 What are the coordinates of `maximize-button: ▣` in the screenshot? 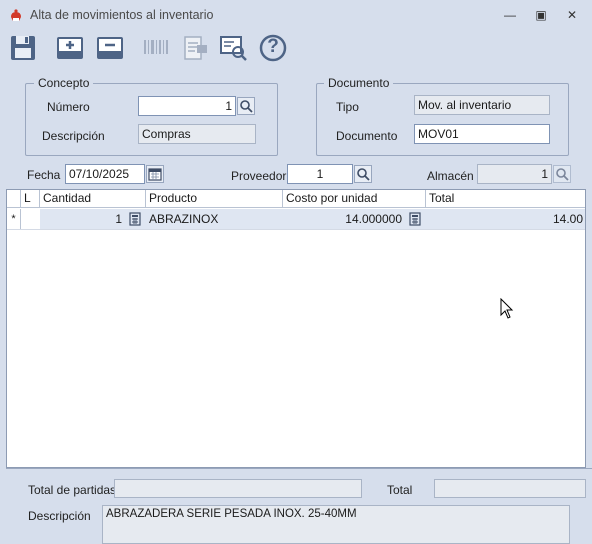 It's located at (541, 15).